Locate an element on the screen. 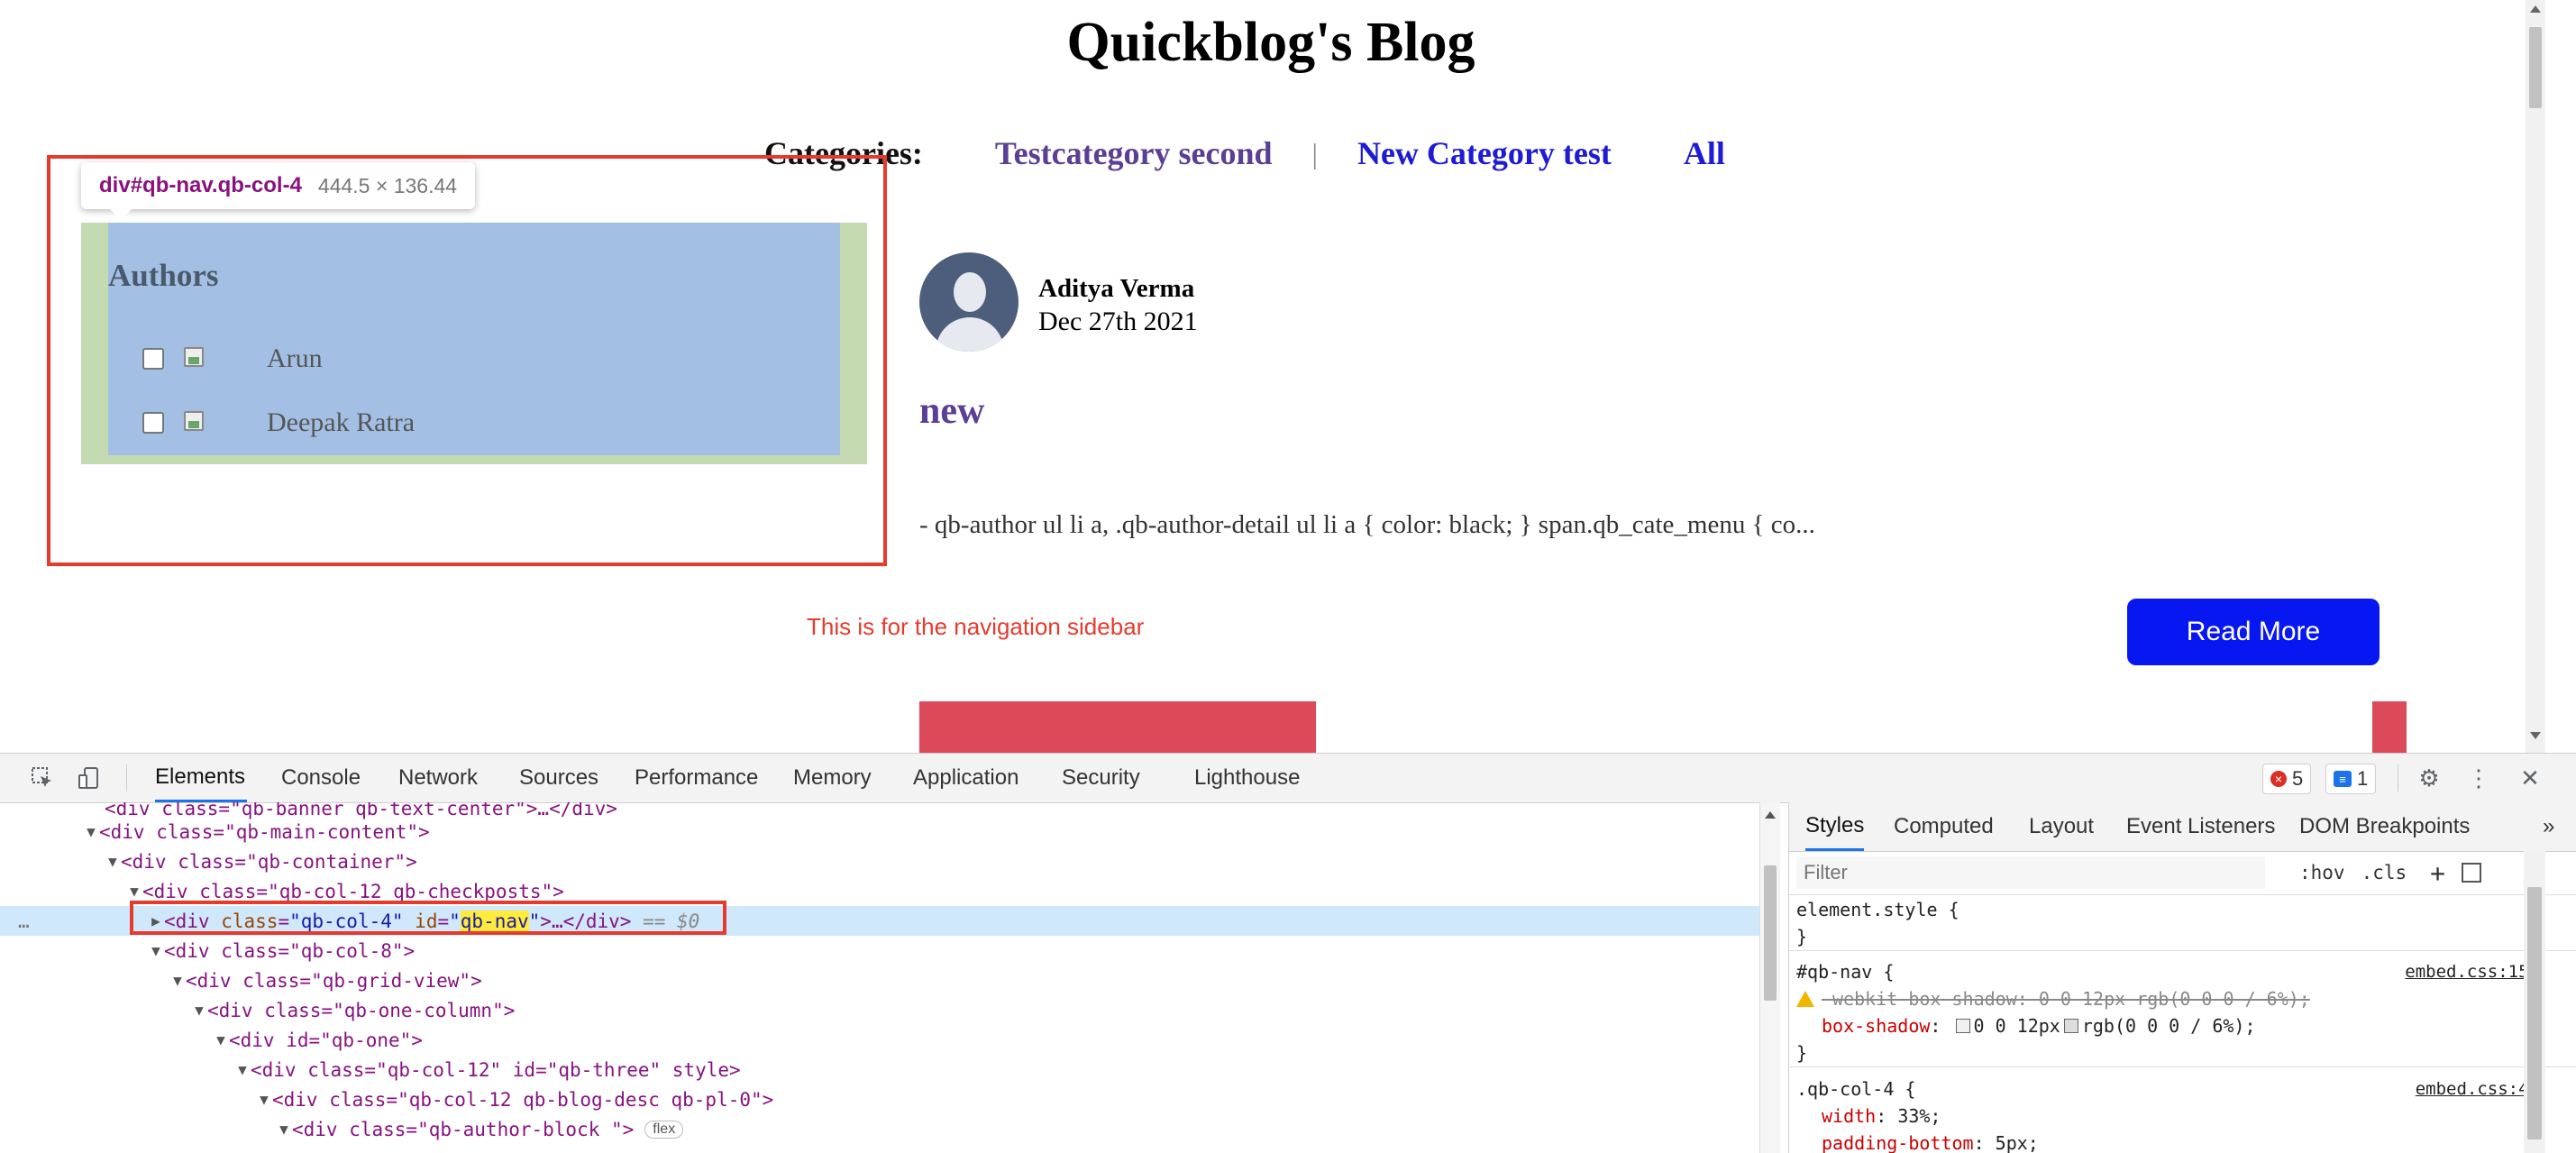 The image size is (2576, 1153). post-image-block is located at coordinates (2390, 727).